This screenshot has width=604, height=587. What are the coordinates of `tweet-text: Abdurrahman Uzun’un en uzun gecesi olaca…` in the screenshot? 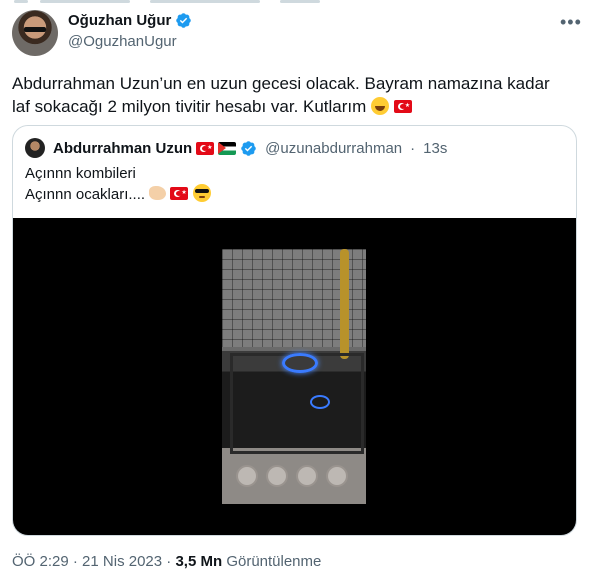 It's located at (302, 95).